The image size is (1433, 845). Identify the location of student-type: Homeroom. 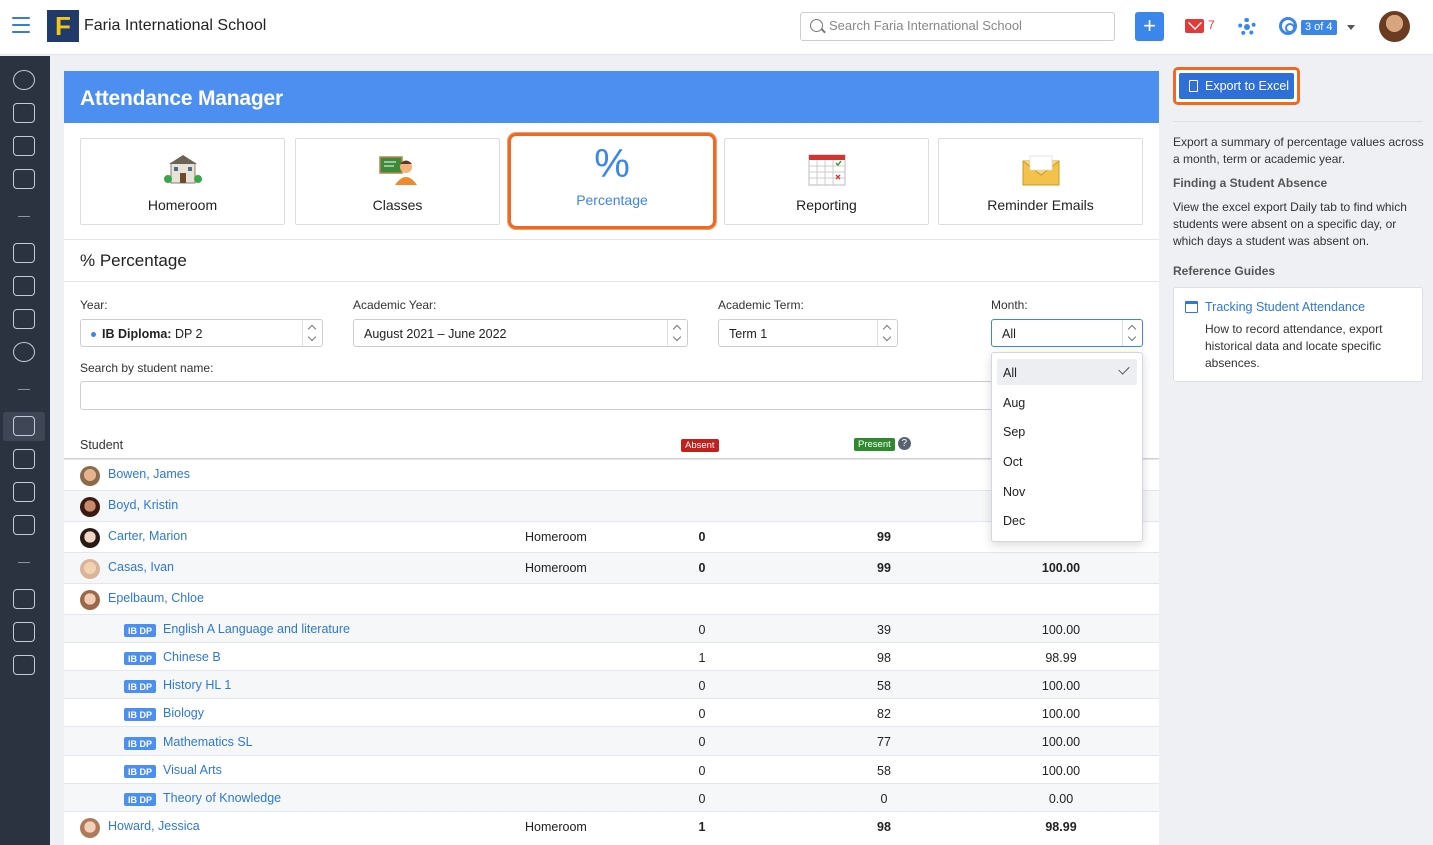
(556, 827).